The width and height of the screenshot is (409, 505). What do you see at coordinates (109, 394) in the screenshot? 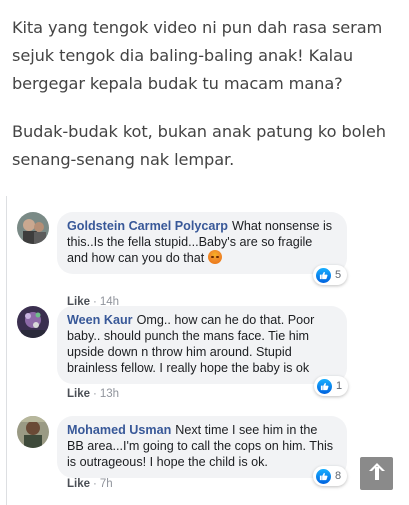
I see `comment-time: 13h` at bounding box center [109, 394].